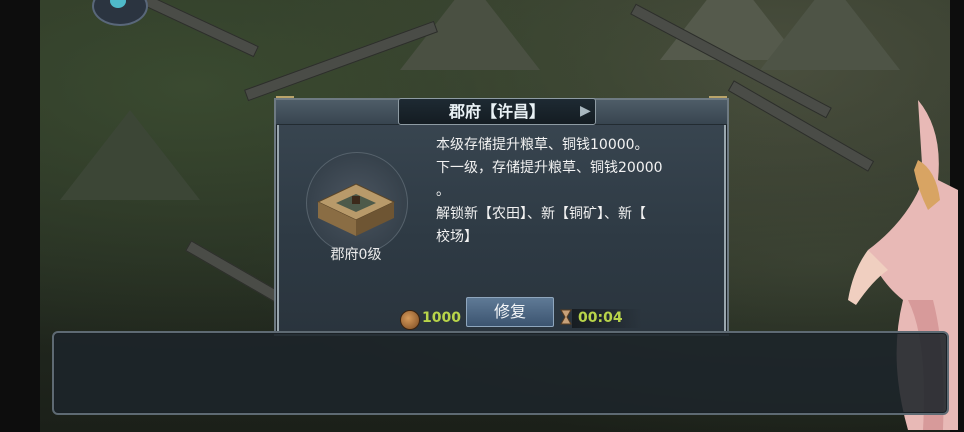 The width and height of the screenshot is (964, 432). Describe the element at coordinates (542, 145) in the screenshot. I see `description-line: 本级存储提升粮草、铜钱10000。` at that location.